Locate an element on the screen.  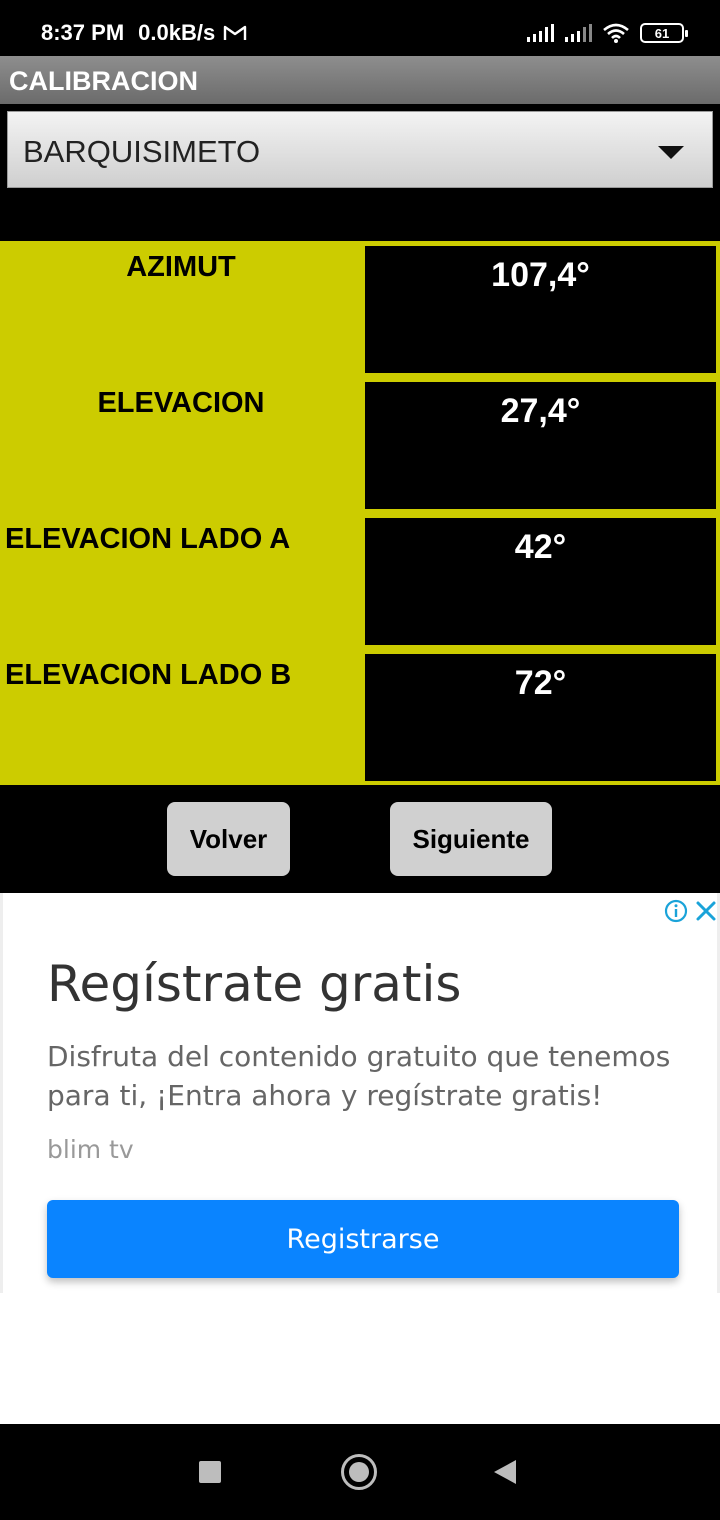
volver-button: Volver is located at coordinates (228, 839).